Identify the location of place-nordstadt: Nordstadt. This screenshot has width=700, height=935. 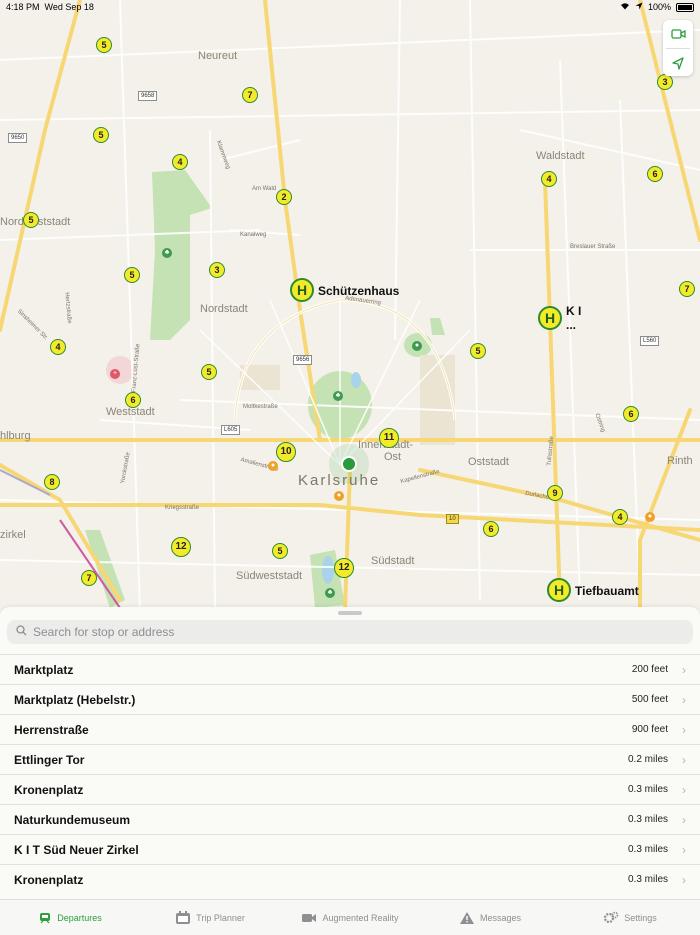
(224, 309).